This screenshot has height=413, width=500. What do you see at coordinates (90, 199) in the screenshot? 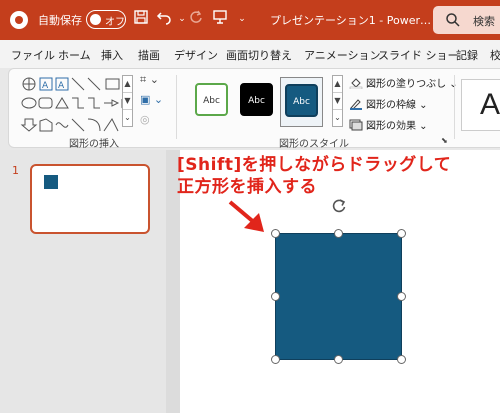
I see `slide-thumbnail` at bounding box center [90, 199].